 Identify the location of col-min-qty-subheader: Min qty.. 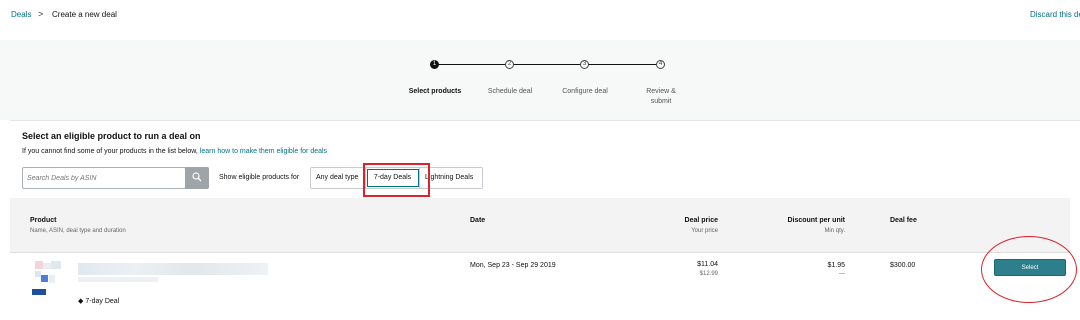
(834, 231).